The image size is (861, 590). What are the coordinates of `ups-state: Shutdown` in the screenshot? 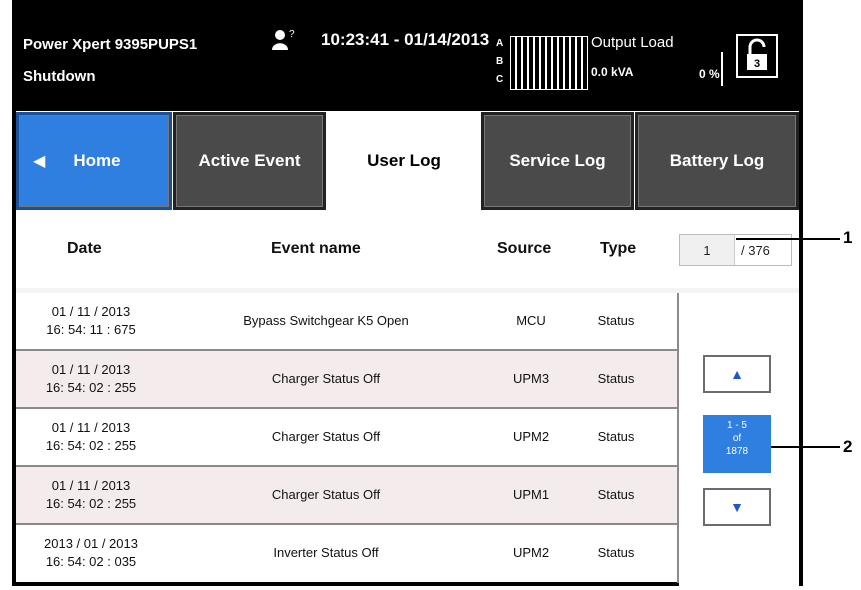 It's located at (59, 76).